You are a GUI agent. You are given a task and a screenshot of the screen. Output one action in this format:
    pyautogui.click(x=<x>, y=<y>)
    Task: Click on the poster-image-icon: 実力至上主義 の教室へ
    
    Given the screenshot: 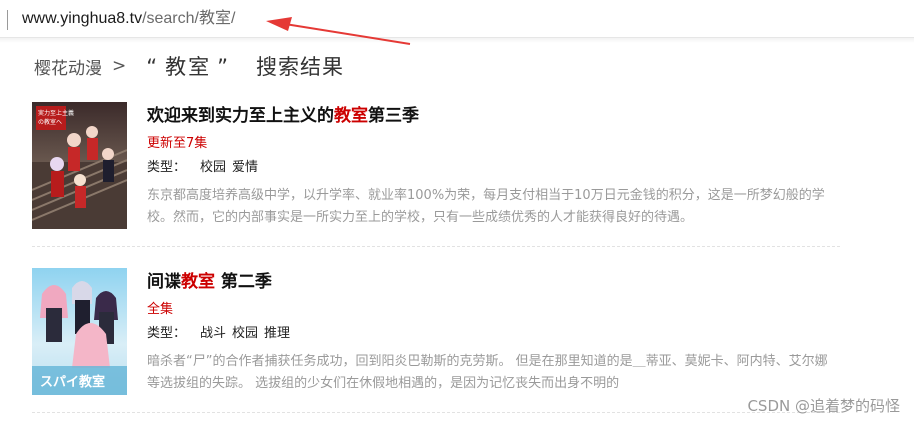 What is the action you would take?
    pyautogui.click(x=79, y=165)
    